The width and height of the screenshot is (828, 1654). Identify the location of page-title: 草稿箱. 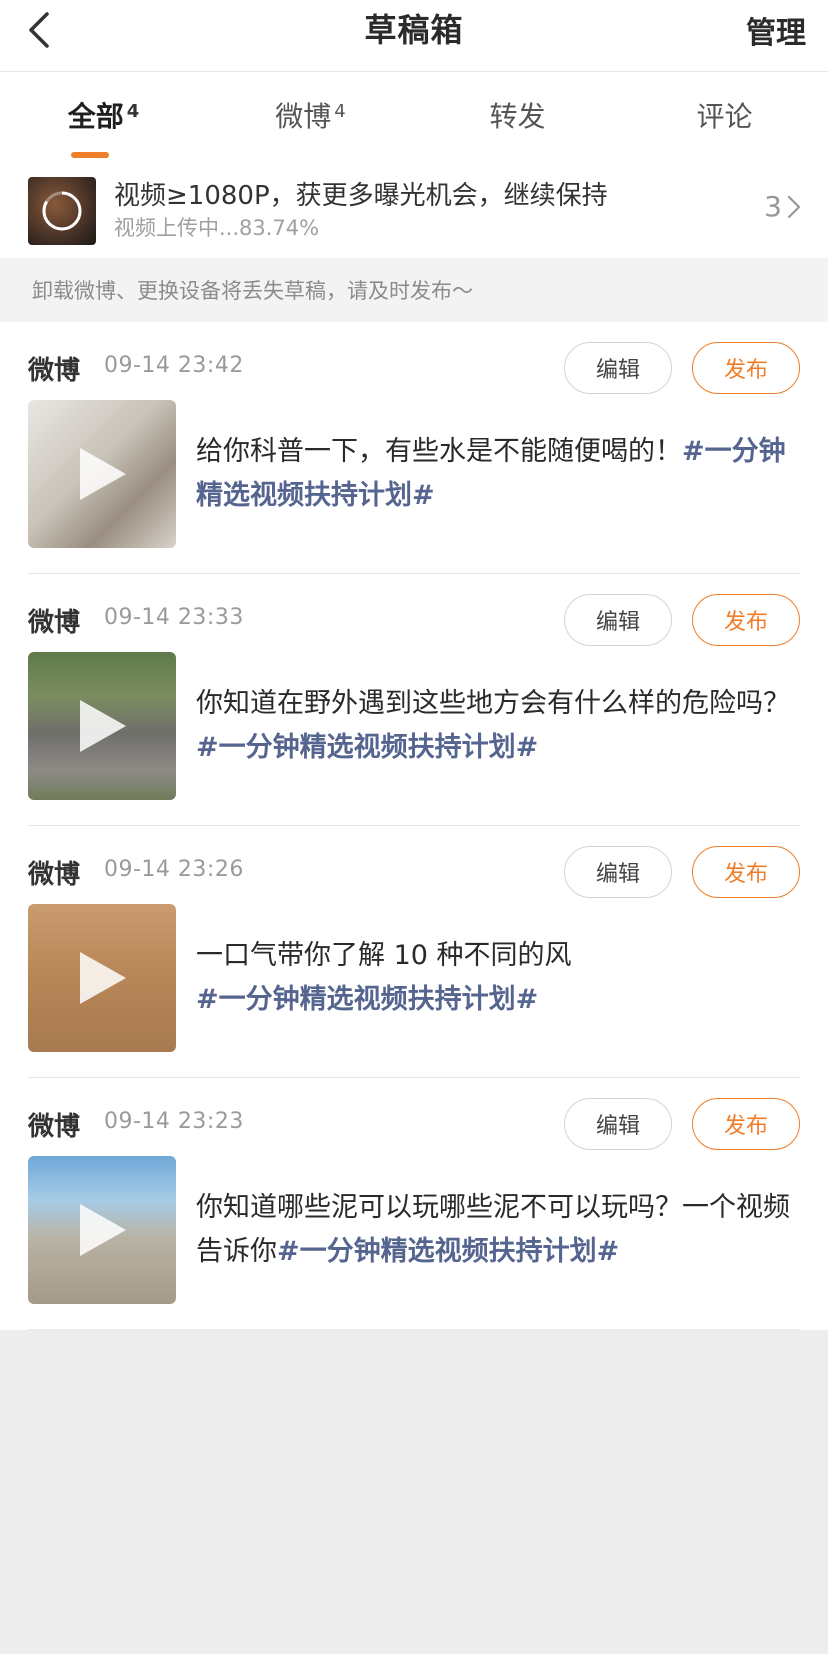
(414, 29).